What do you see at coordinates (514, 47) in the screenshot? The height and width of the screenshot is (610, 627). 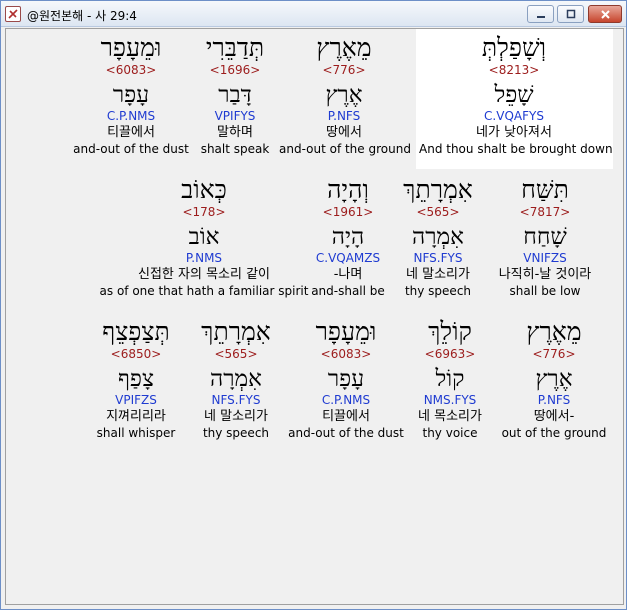 I see `hebrew-word: וְשָׁפַלְתְּ` at bounding box center [514, 47].